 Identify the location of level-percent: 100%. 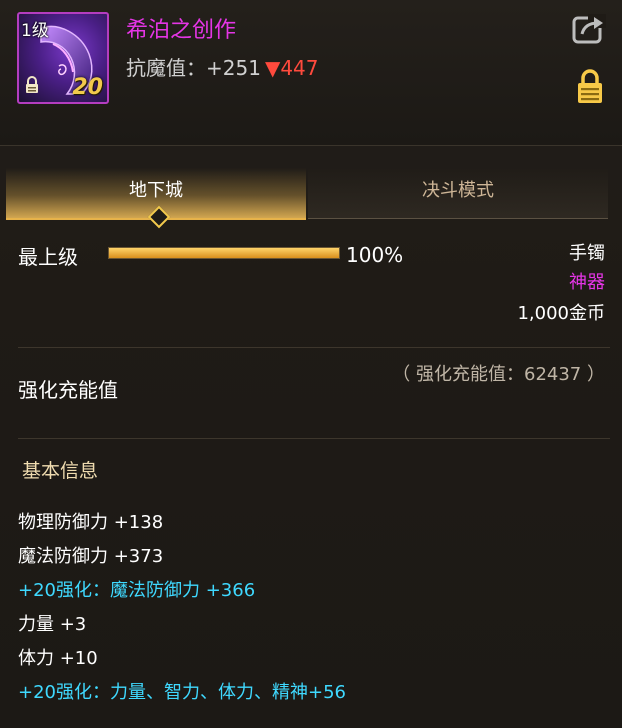
(375, 255).